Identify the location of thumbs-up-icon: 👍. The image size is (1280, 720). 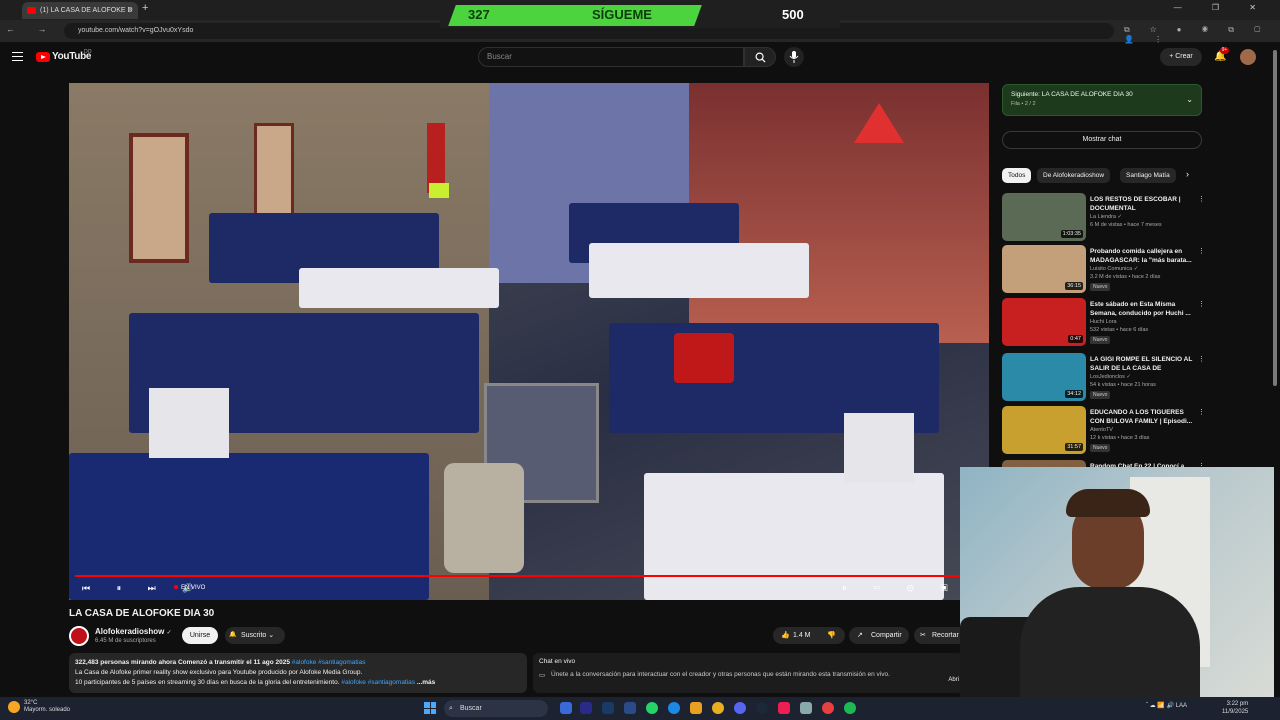
(785, 635).